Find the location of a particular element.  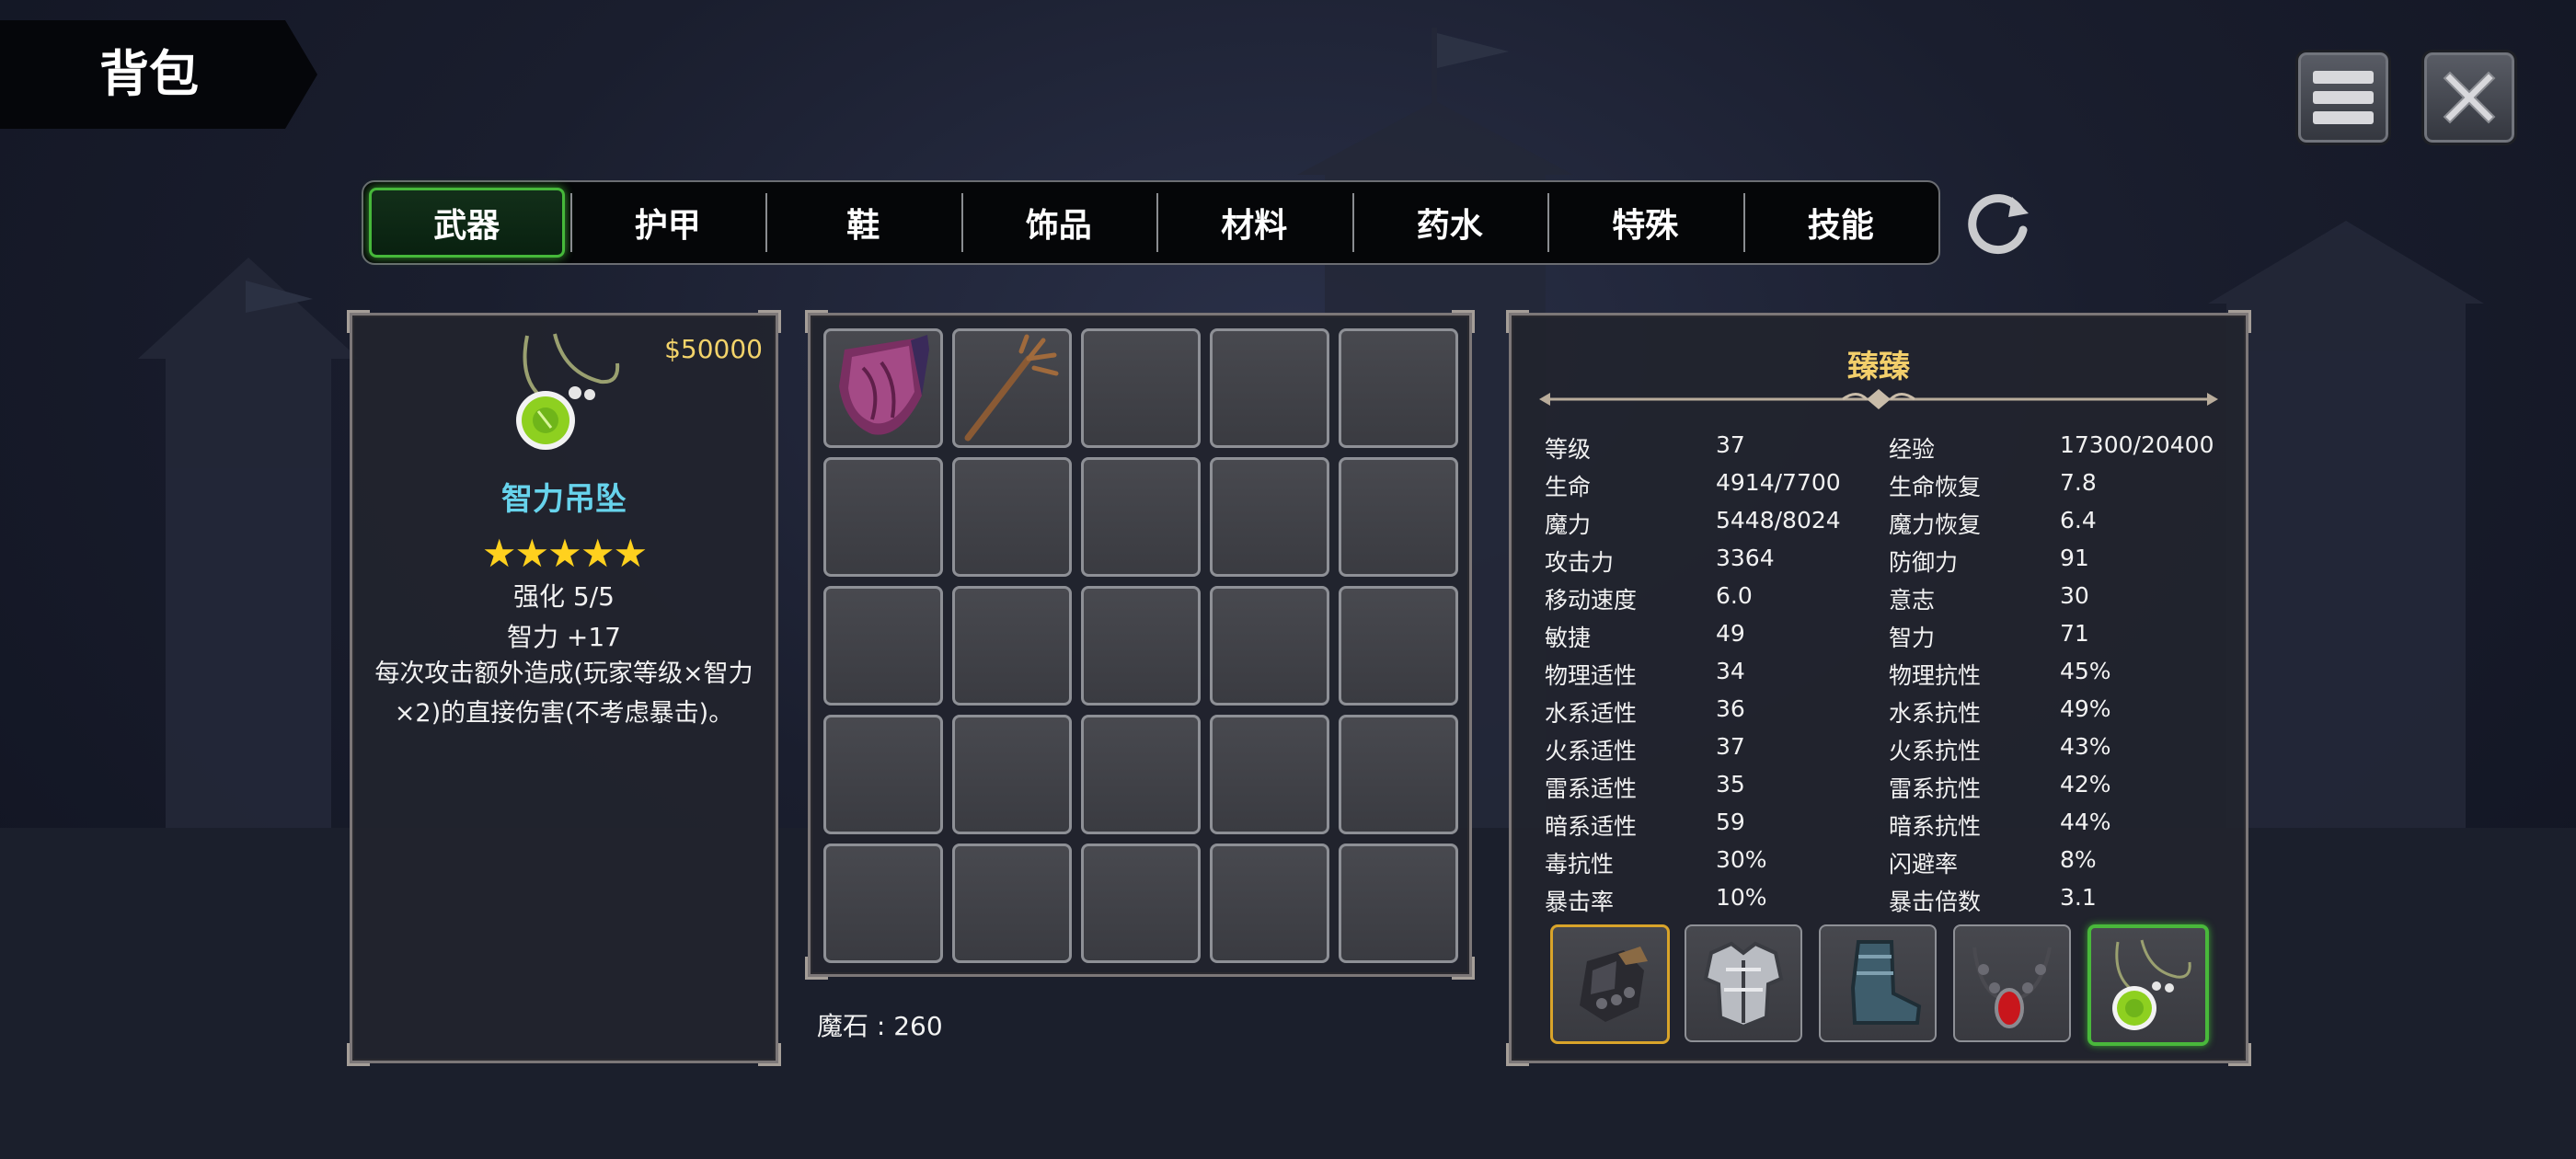

wooden-staff-icon is located at coordinates (1011, 388).